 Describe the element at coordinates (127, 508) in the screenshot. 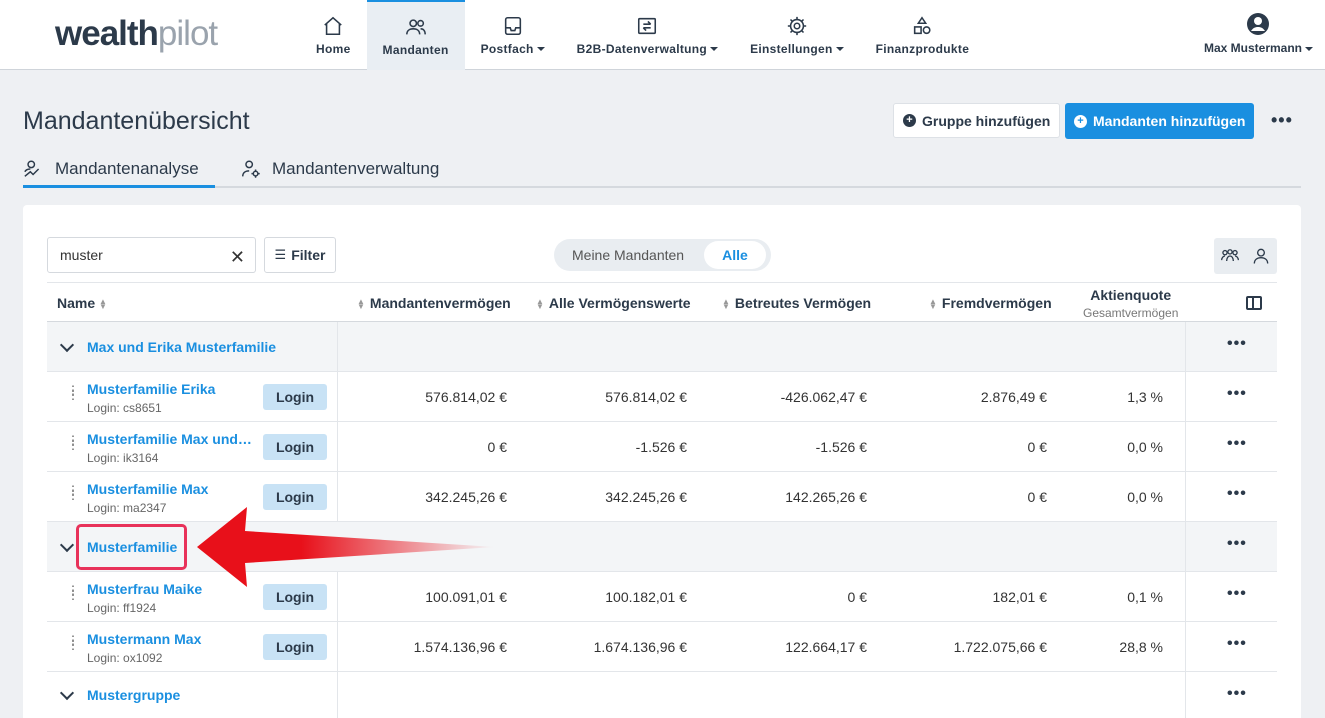

I see `client-login-id: Login: ma2347` at that location.